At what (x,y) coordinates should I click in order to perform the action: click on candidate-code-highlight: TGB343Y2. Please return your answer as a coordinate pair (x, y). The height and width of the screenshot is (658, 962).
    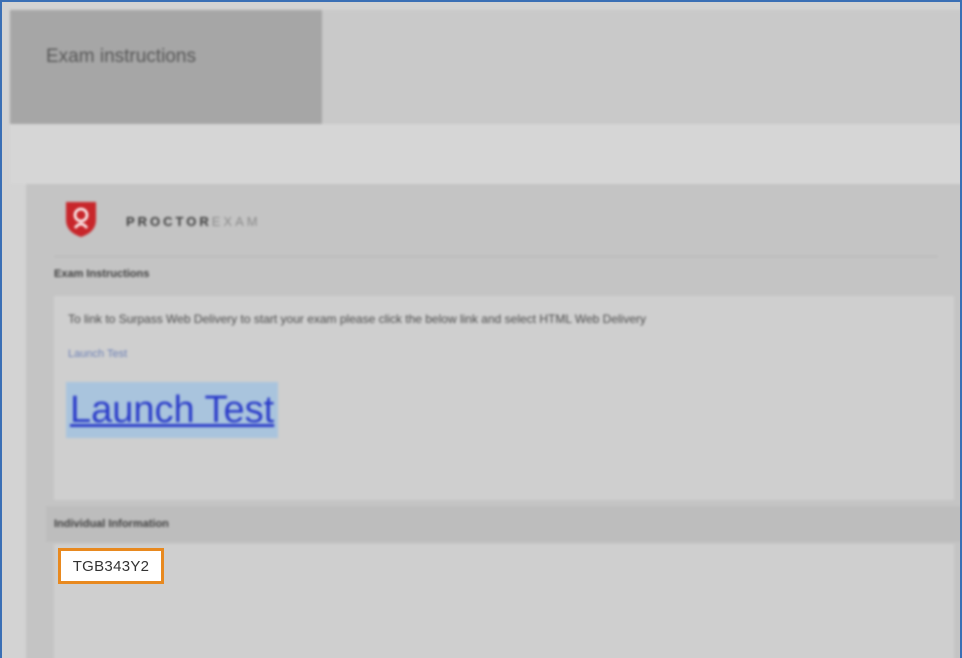
    Looking at the image, I should click on (111, 566).